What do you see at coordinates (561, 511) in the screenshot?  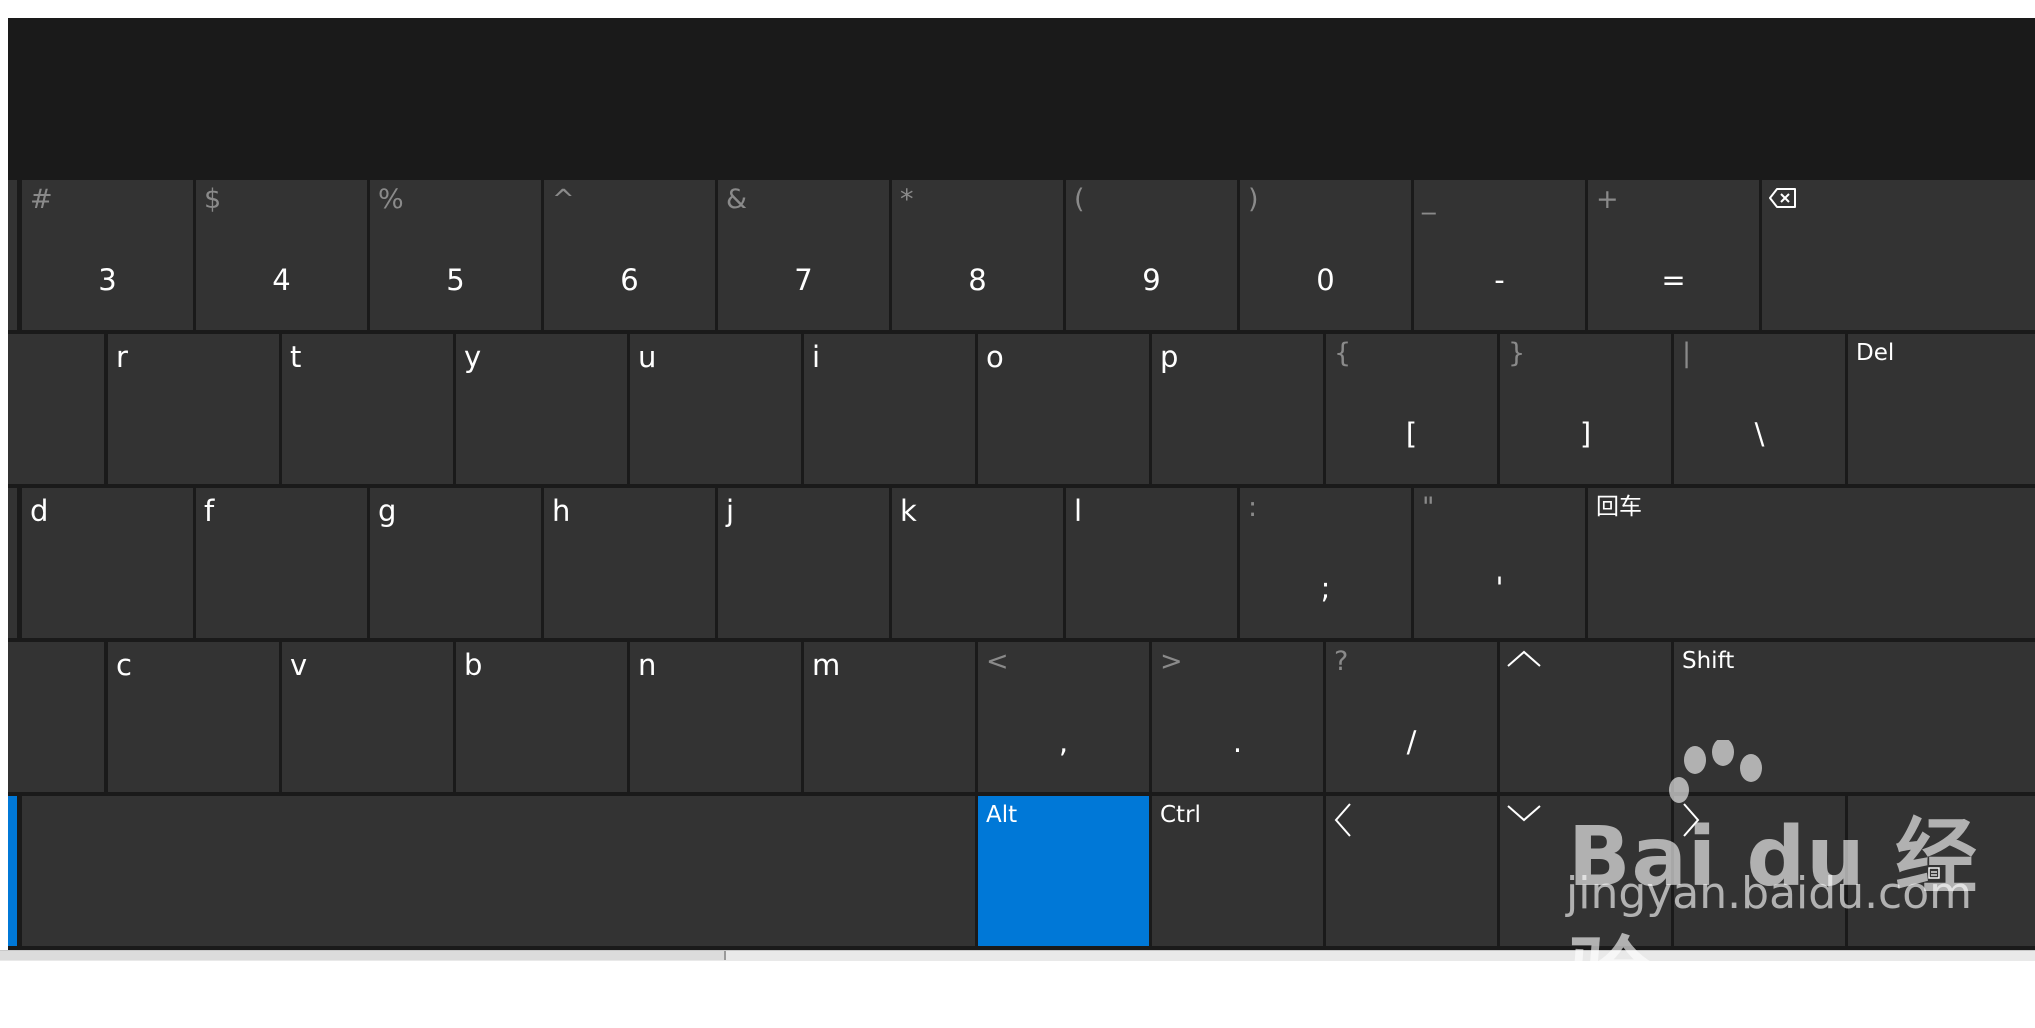 I see `key-label: h` at bounding box center [561, 511].